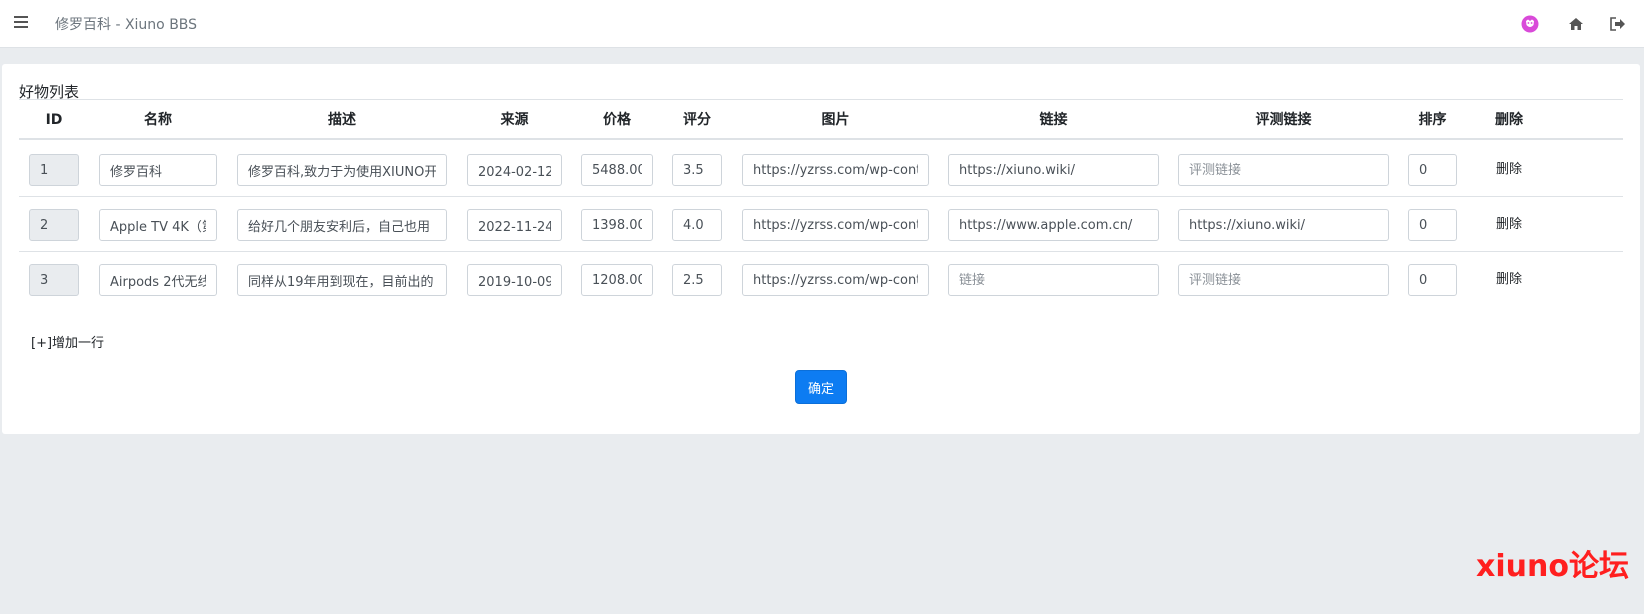 This screenshot has height=614, width=1644. What do you see at coordinates (1432, 120) in the screenshot?
I see `col-header-order: 排序` at bounding box center [1432, 120].